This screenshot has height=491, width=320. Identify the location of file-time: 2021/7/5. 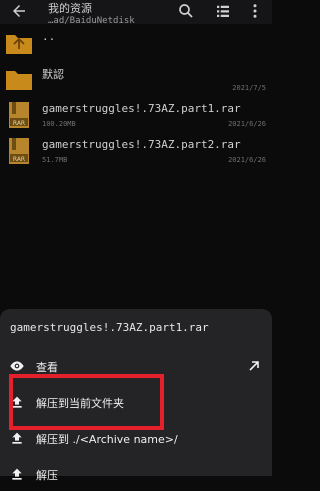
(249, 88).